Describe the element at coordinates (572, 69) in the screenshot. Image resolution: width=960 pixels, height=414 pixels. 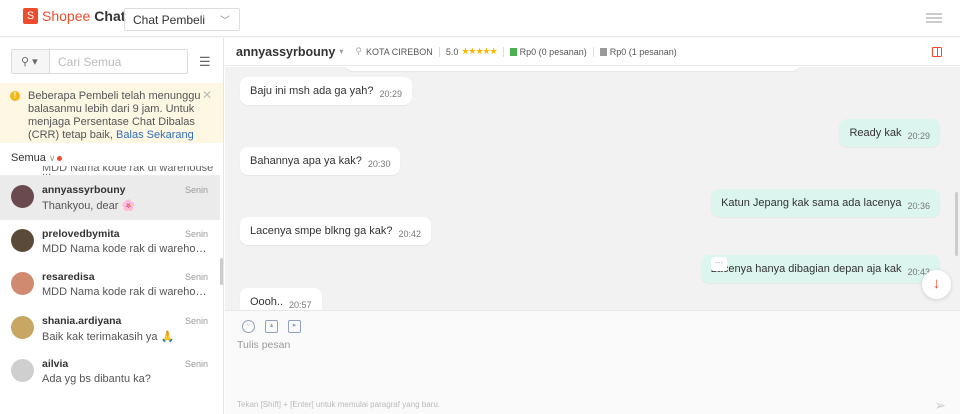
I see `message-bubble-partial` at that location.